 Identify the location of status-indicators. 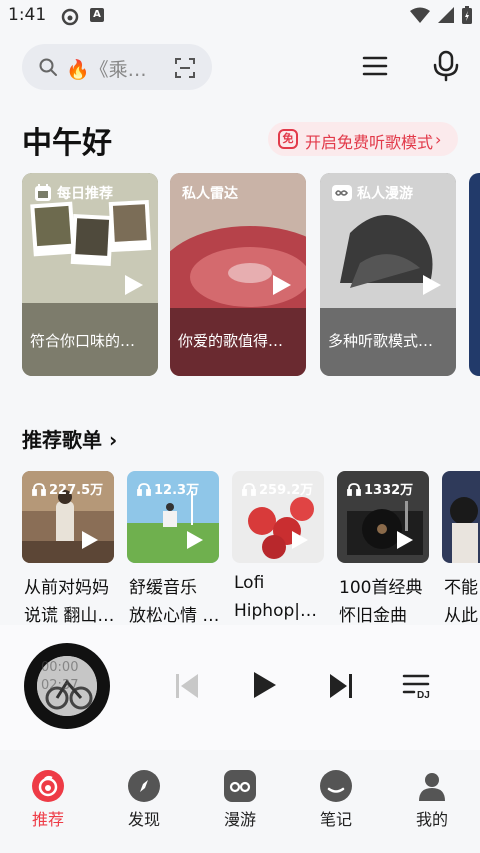
(441, 15).